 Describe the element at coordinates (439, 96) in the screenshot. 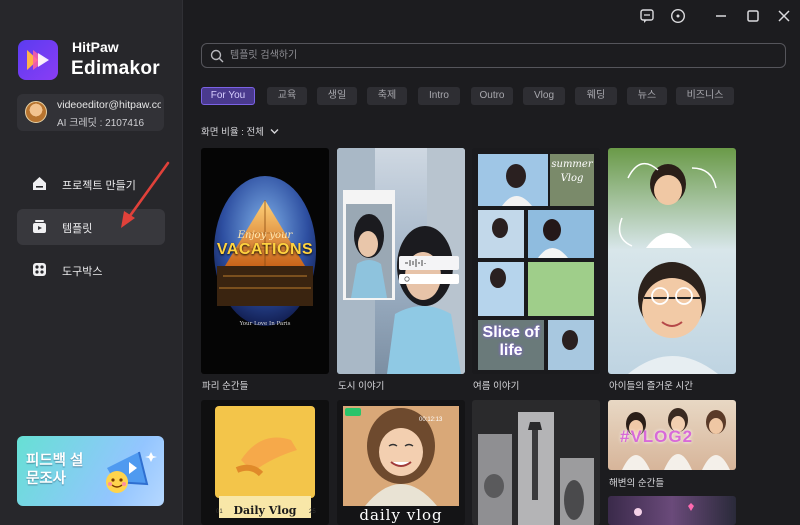

I see `tag-intro: Intro` at that location.